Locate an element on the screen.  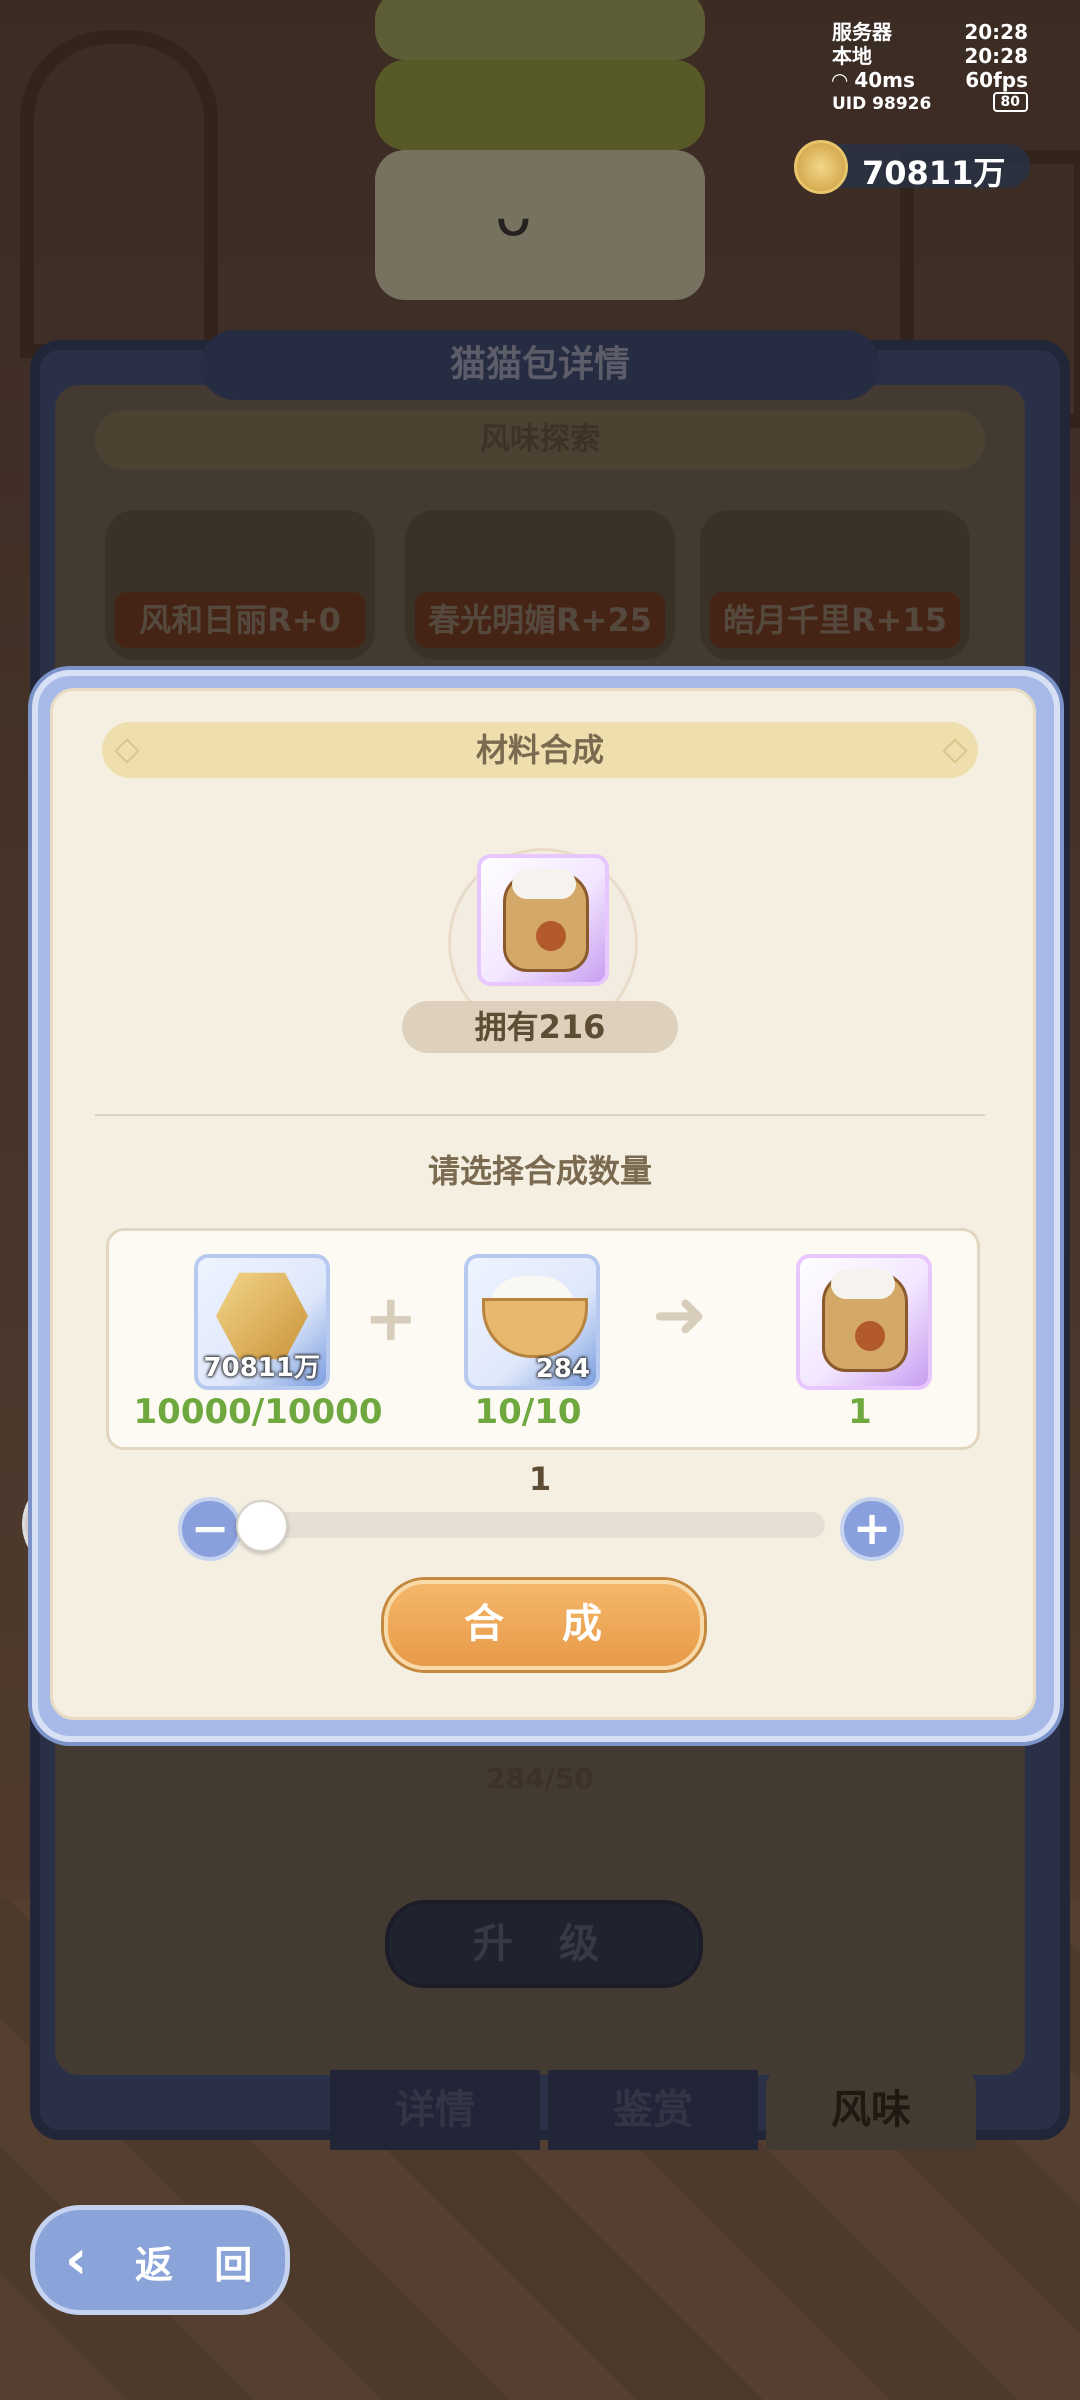
currency-amount: 70811万 is located at coordinates (934, 173).